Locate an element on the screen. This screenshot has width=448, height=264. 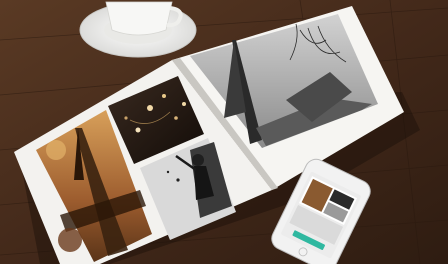
coffee-cup is located at coordinates (138, 29).